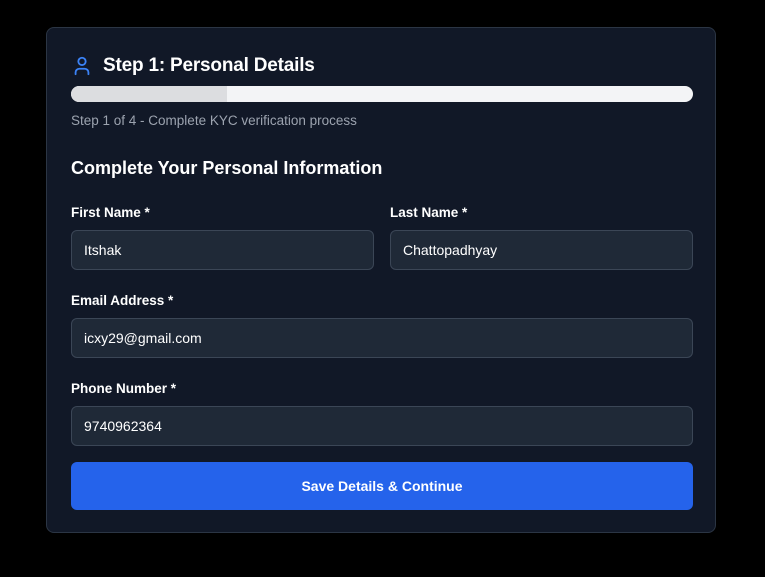 This screenshot has width=765, height=577. What do you see at coordinates (149, 94) in the screenshot?
I see `progress-bar-fill` at bounding box center [149, 94].